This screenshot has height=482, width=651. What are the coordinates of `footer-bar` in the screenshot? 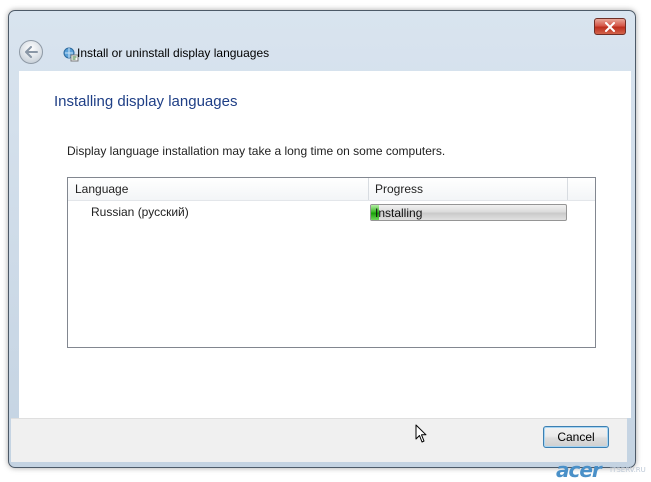 It's located at (319, 440).